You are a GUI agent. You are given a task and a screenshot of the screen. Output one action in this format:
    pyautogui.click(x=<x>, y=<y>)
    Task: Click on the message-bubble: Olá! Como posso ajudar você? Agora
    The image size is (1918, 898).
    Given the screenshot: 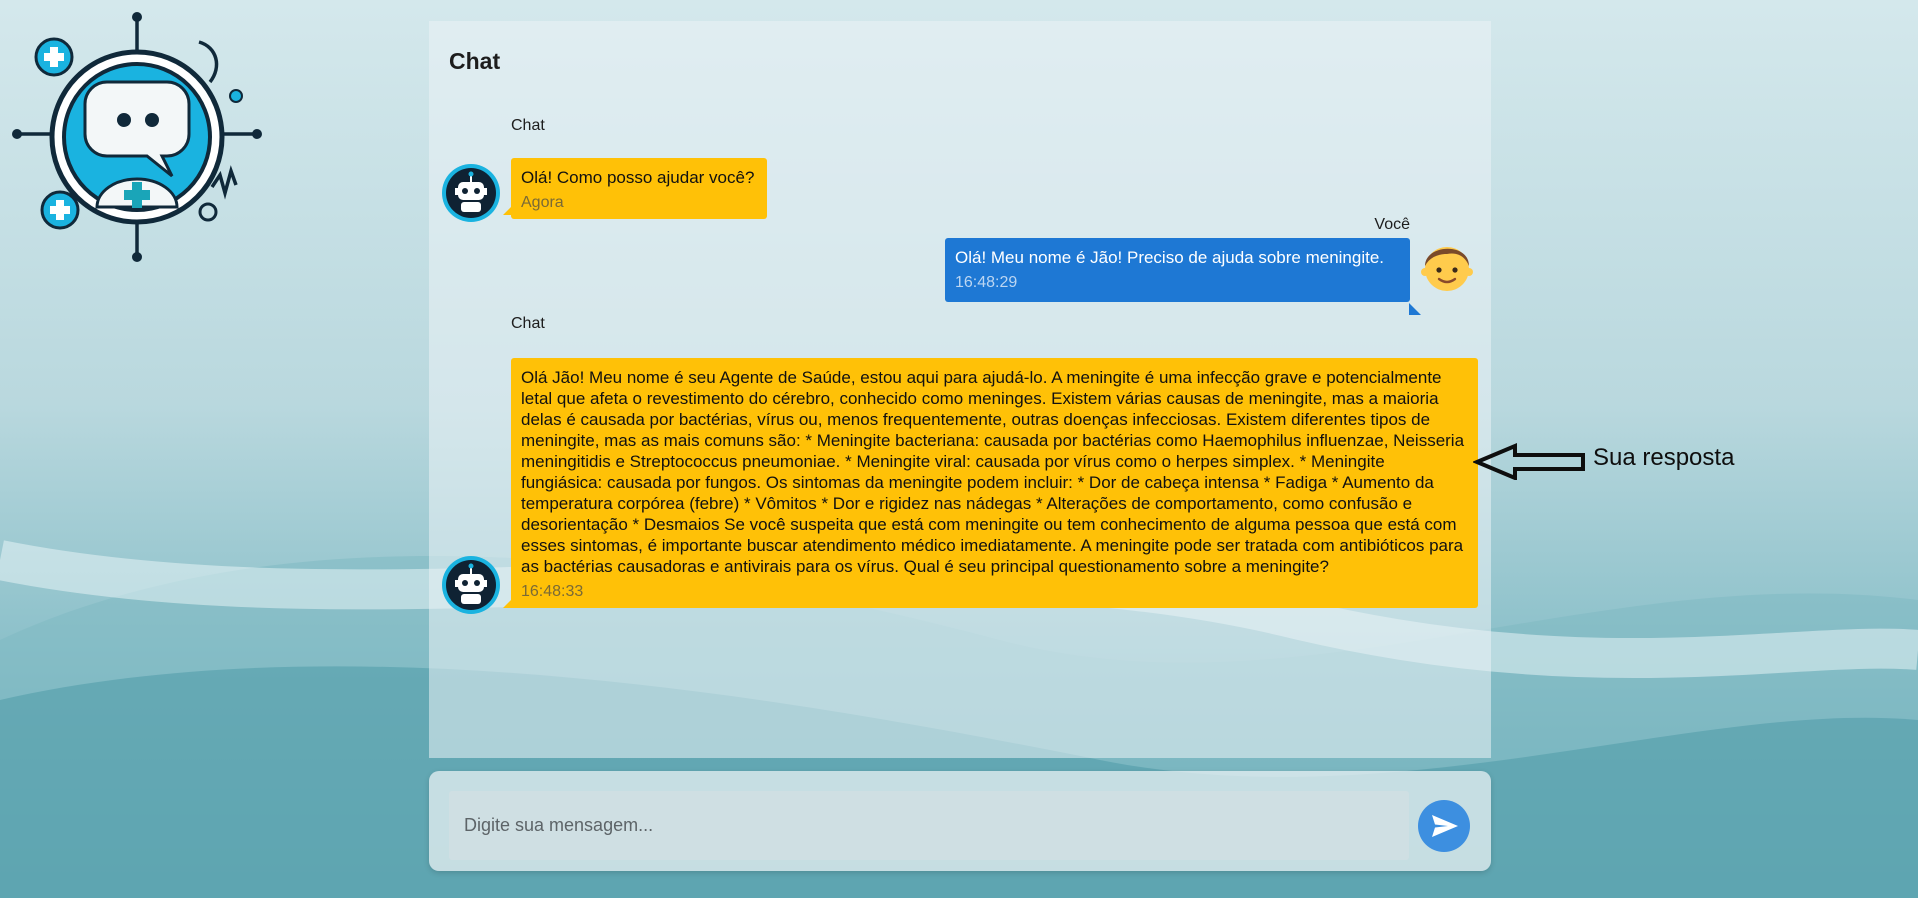 What is the action you would take?
    pyautogui.click(x=639, y=188)
    